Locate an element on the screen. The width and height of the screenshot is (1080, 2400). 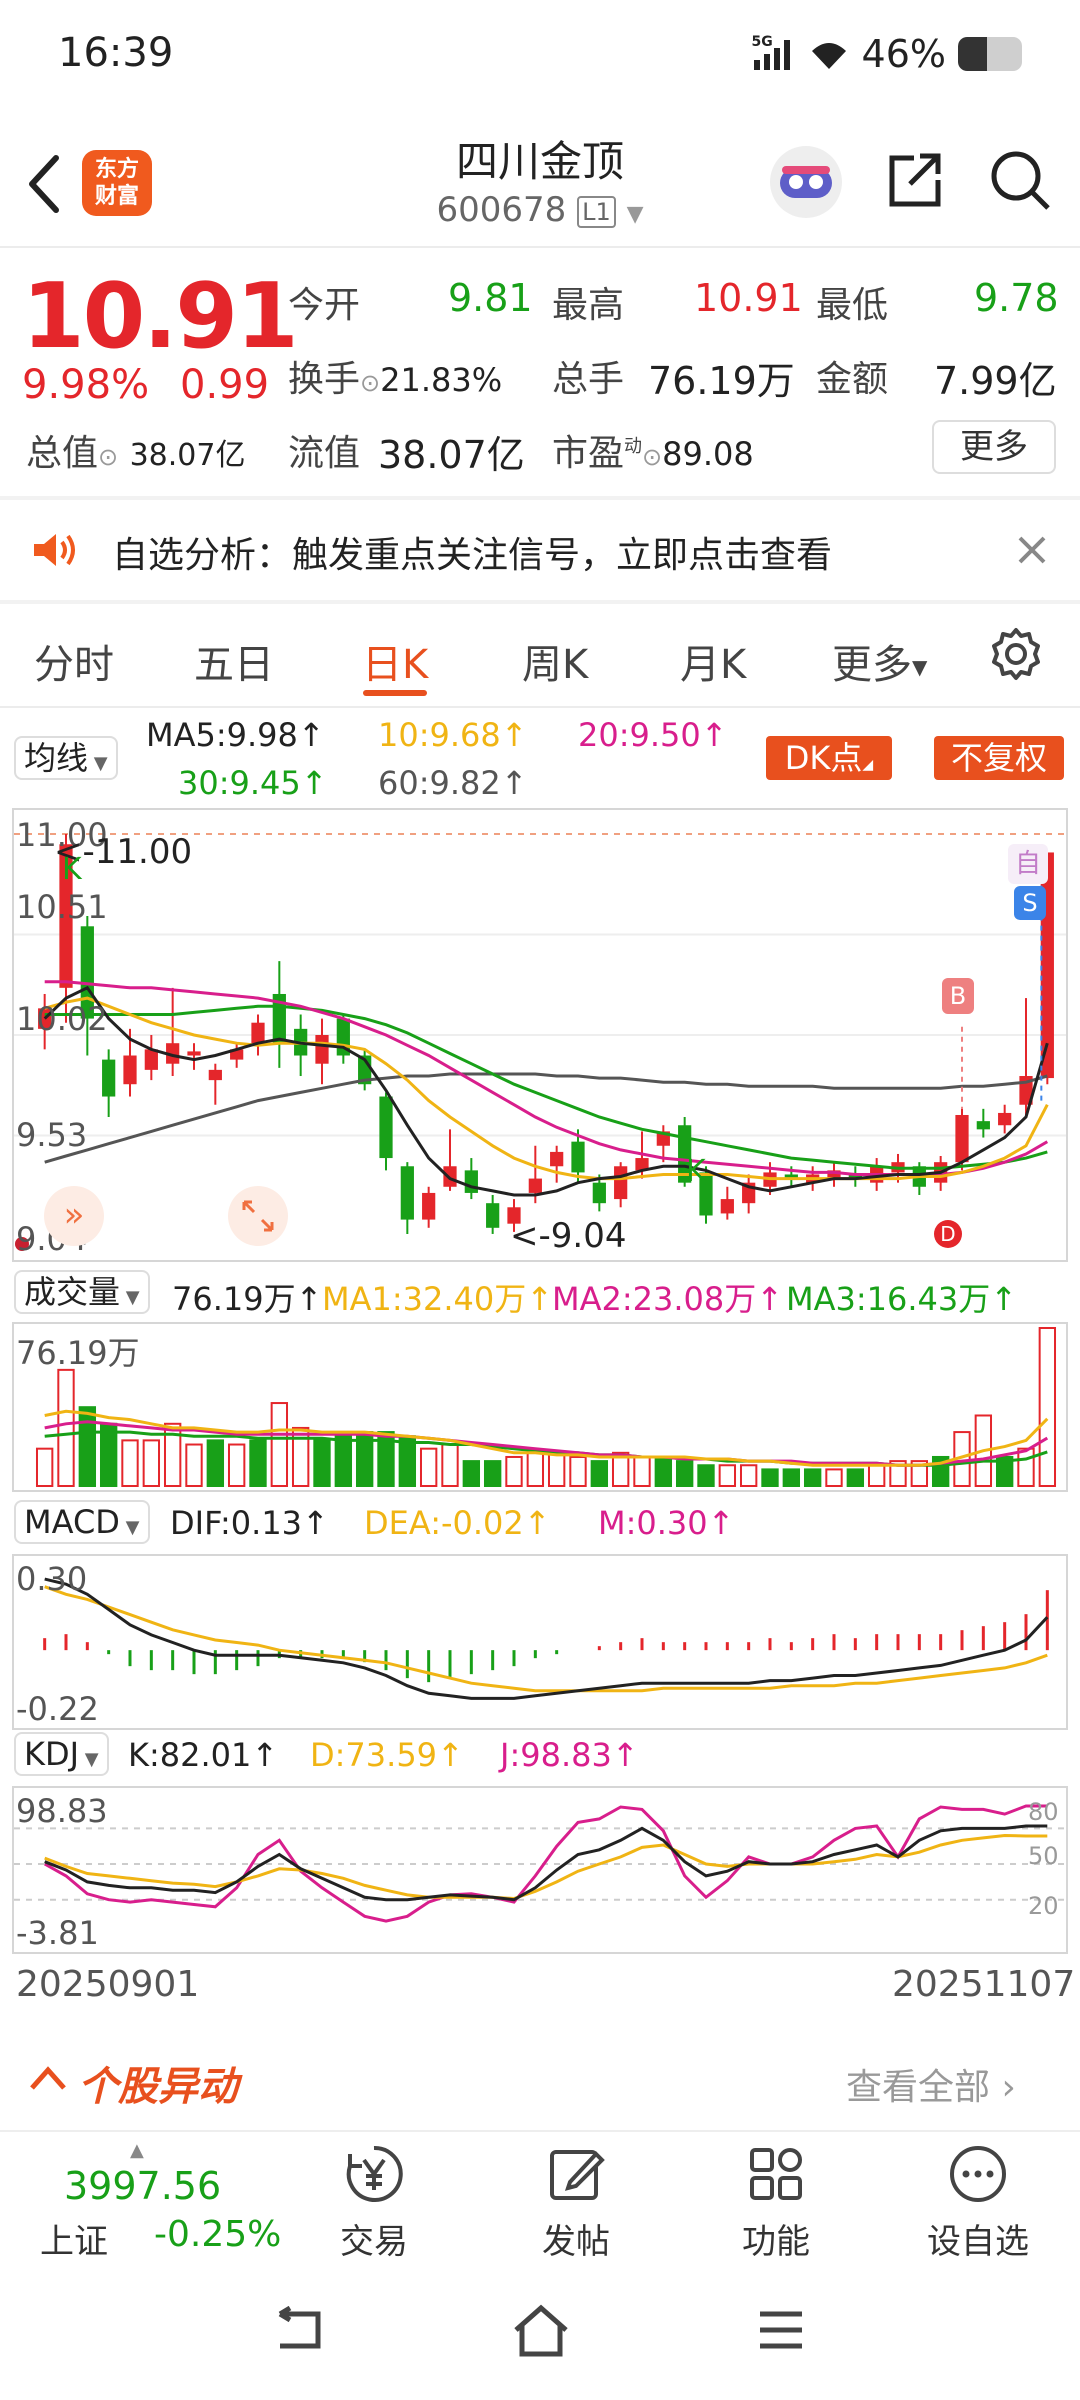
stock-alert-section: 个股异动 查看全部 › is located at coordinates (540, 2080).